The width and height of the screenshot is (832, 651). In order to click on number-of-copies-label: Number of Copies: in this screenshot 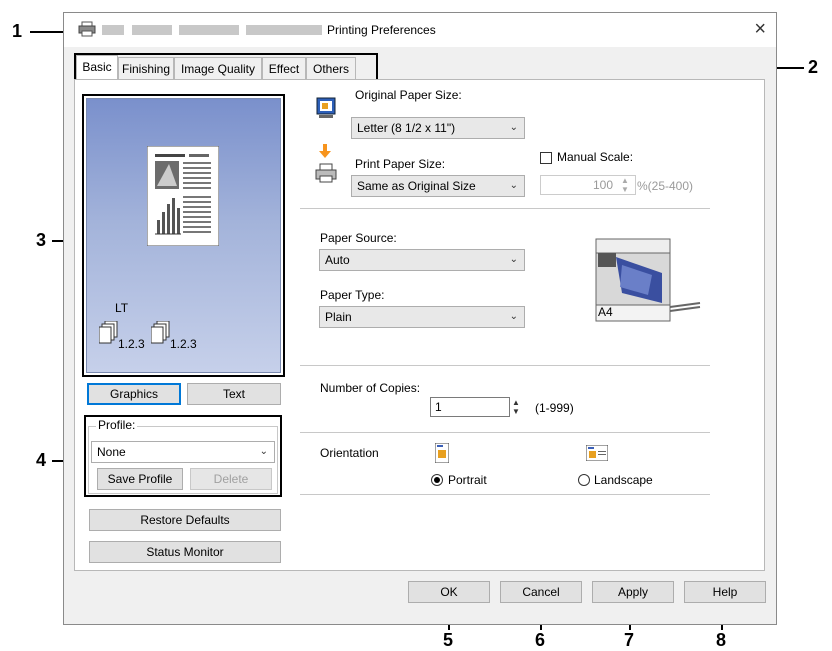, I will do `click(370, 388)`.